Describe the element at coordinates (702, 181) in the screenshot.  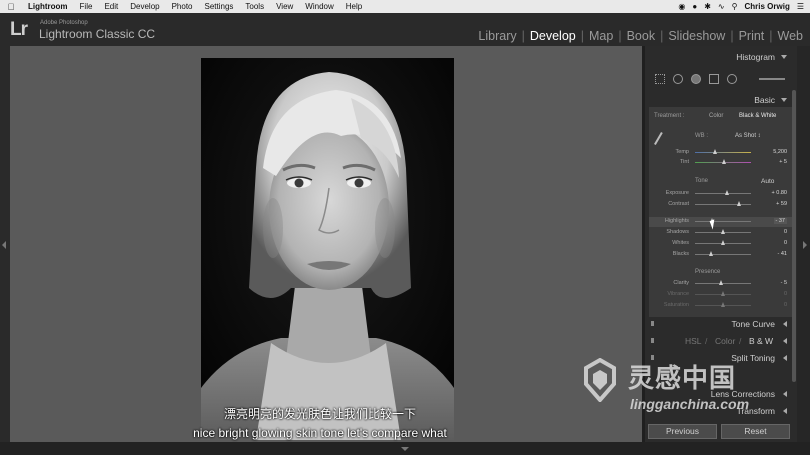
I see `tone-label: Tone` at that location.